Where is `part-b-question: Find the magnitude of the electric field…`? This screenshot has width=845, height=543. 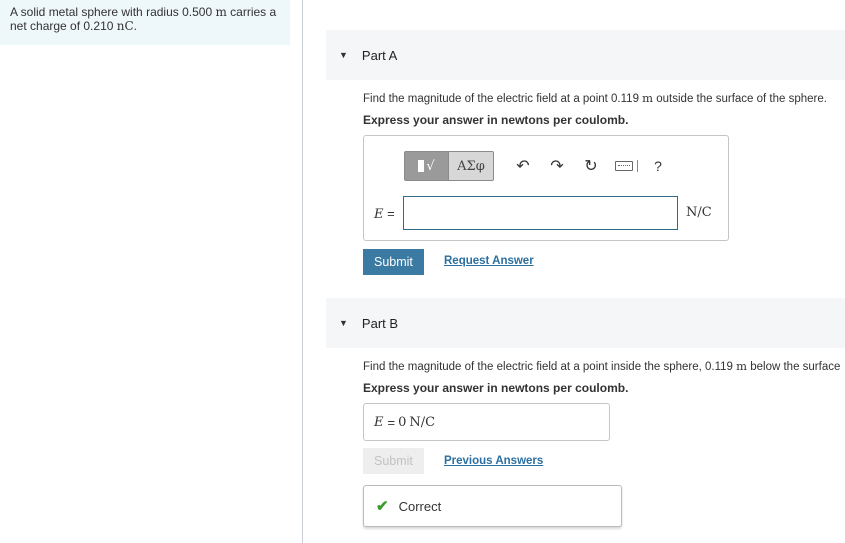 part-b-question: Find the magnitude of the electric field… is located at coordinates (602, 366).